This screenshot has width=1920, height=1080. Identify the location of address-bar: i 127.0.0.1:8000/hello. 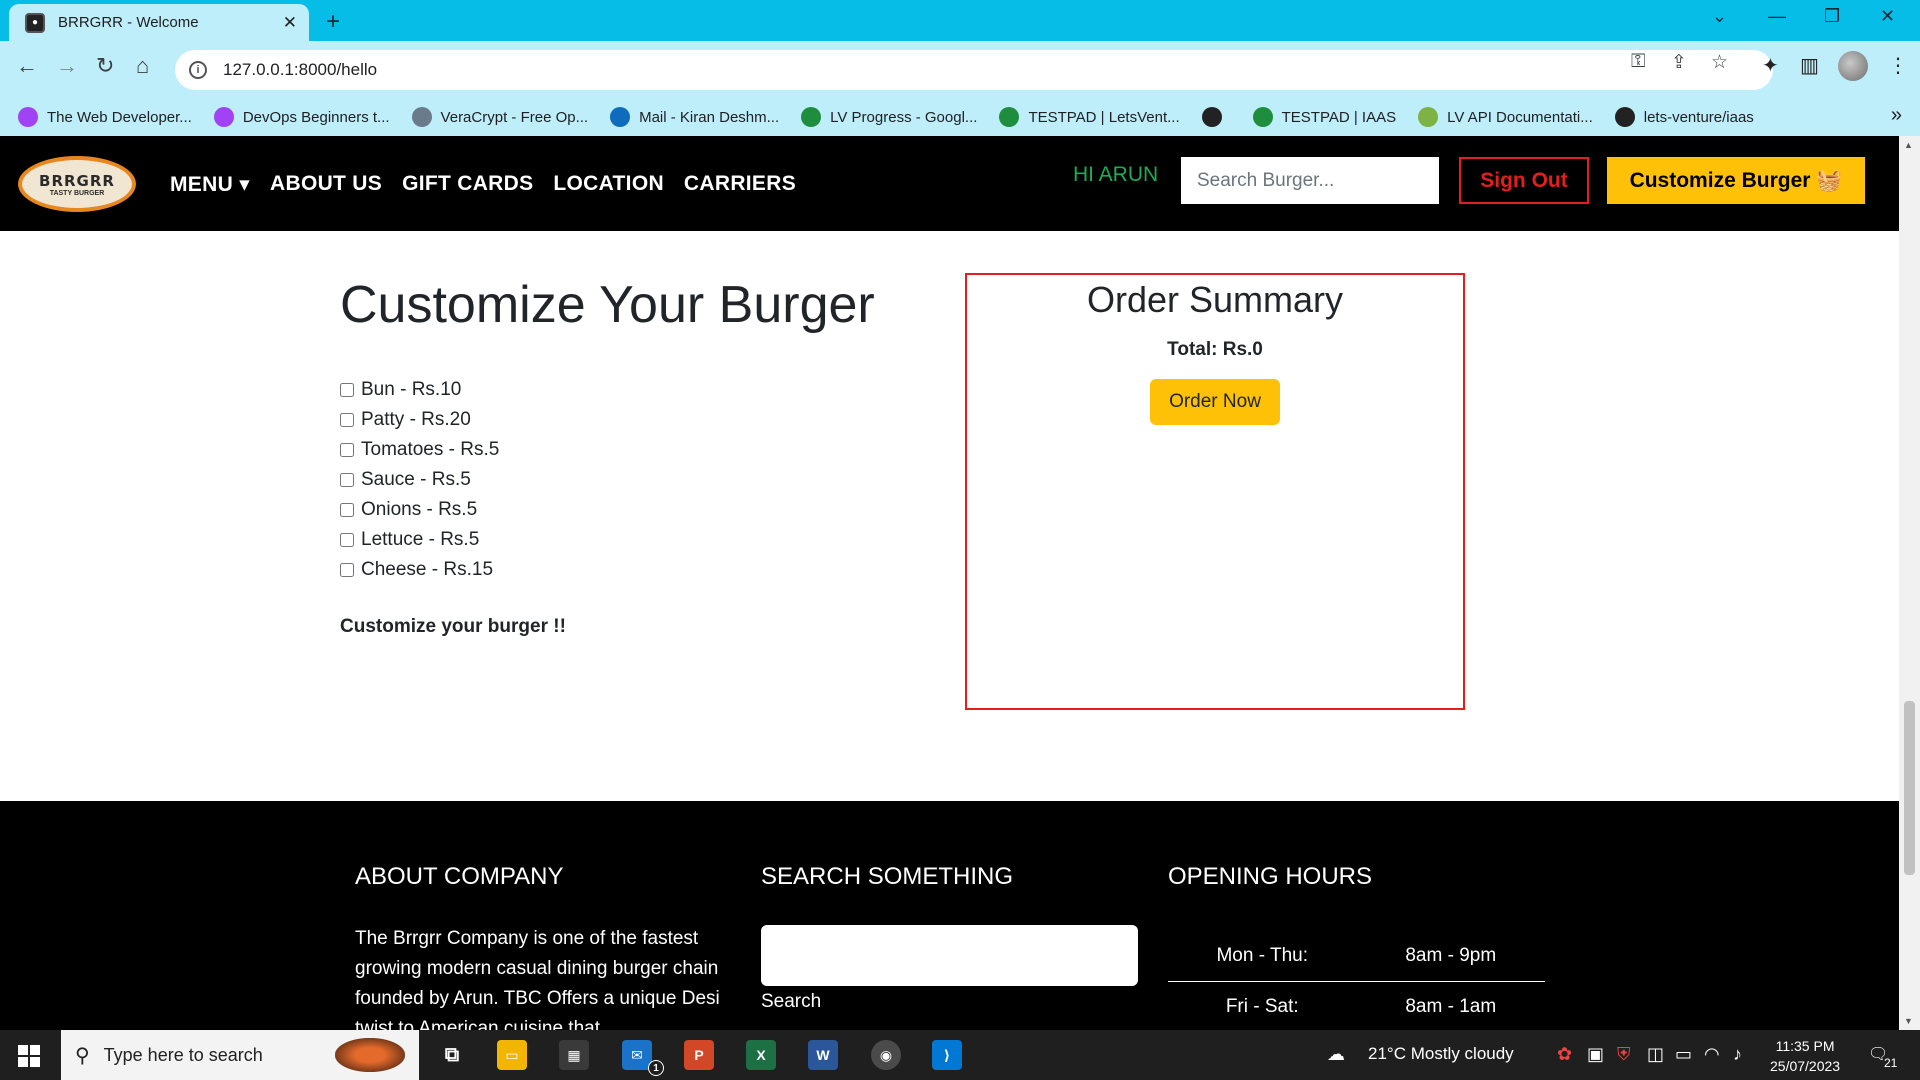
(974, 70).